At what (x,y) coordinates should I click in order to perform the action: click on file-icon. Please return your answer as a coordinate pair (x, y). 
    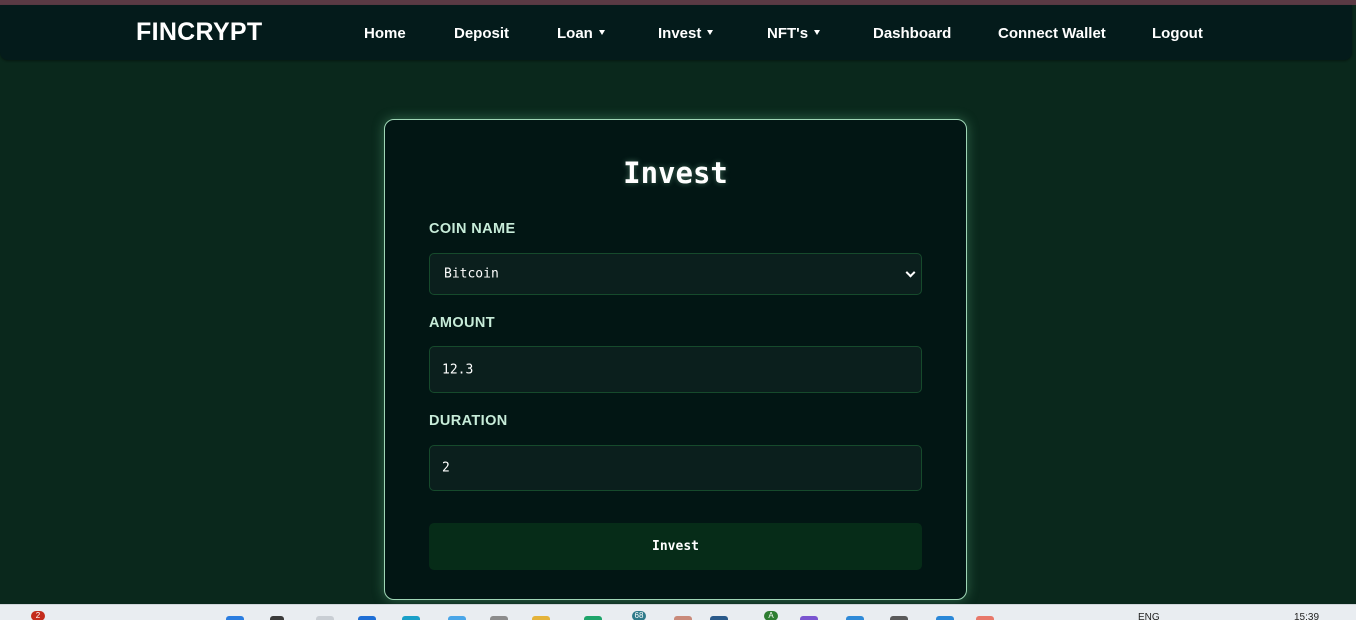
    Looking at the image, I should click on (325, 618).